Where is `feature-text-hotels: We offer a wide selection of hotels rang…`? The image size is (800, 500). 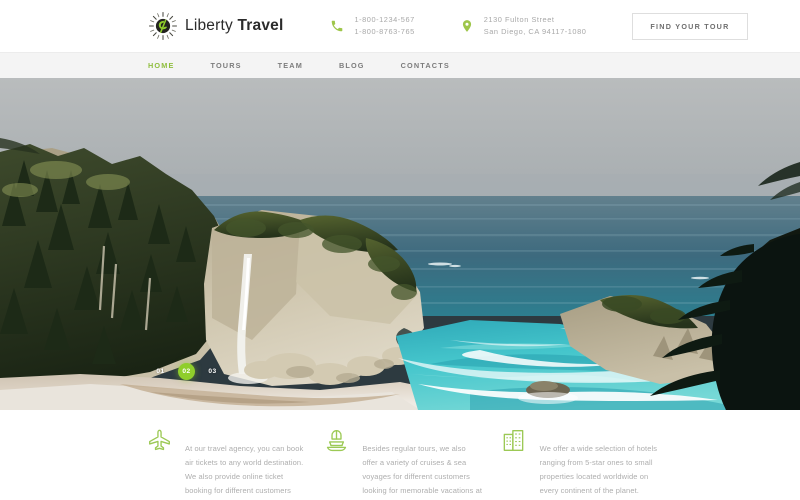 feature-text-hotels: We offer a wide selection of hotels rang… is located at coordinates (598, 469).